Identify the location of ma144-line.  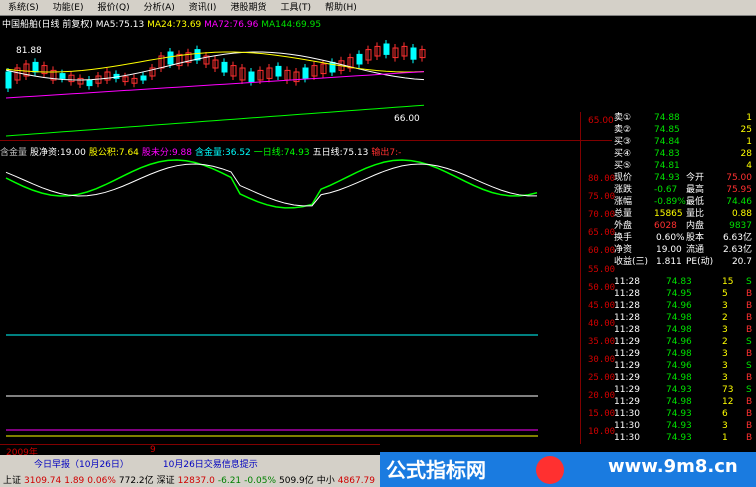
(215, 120).